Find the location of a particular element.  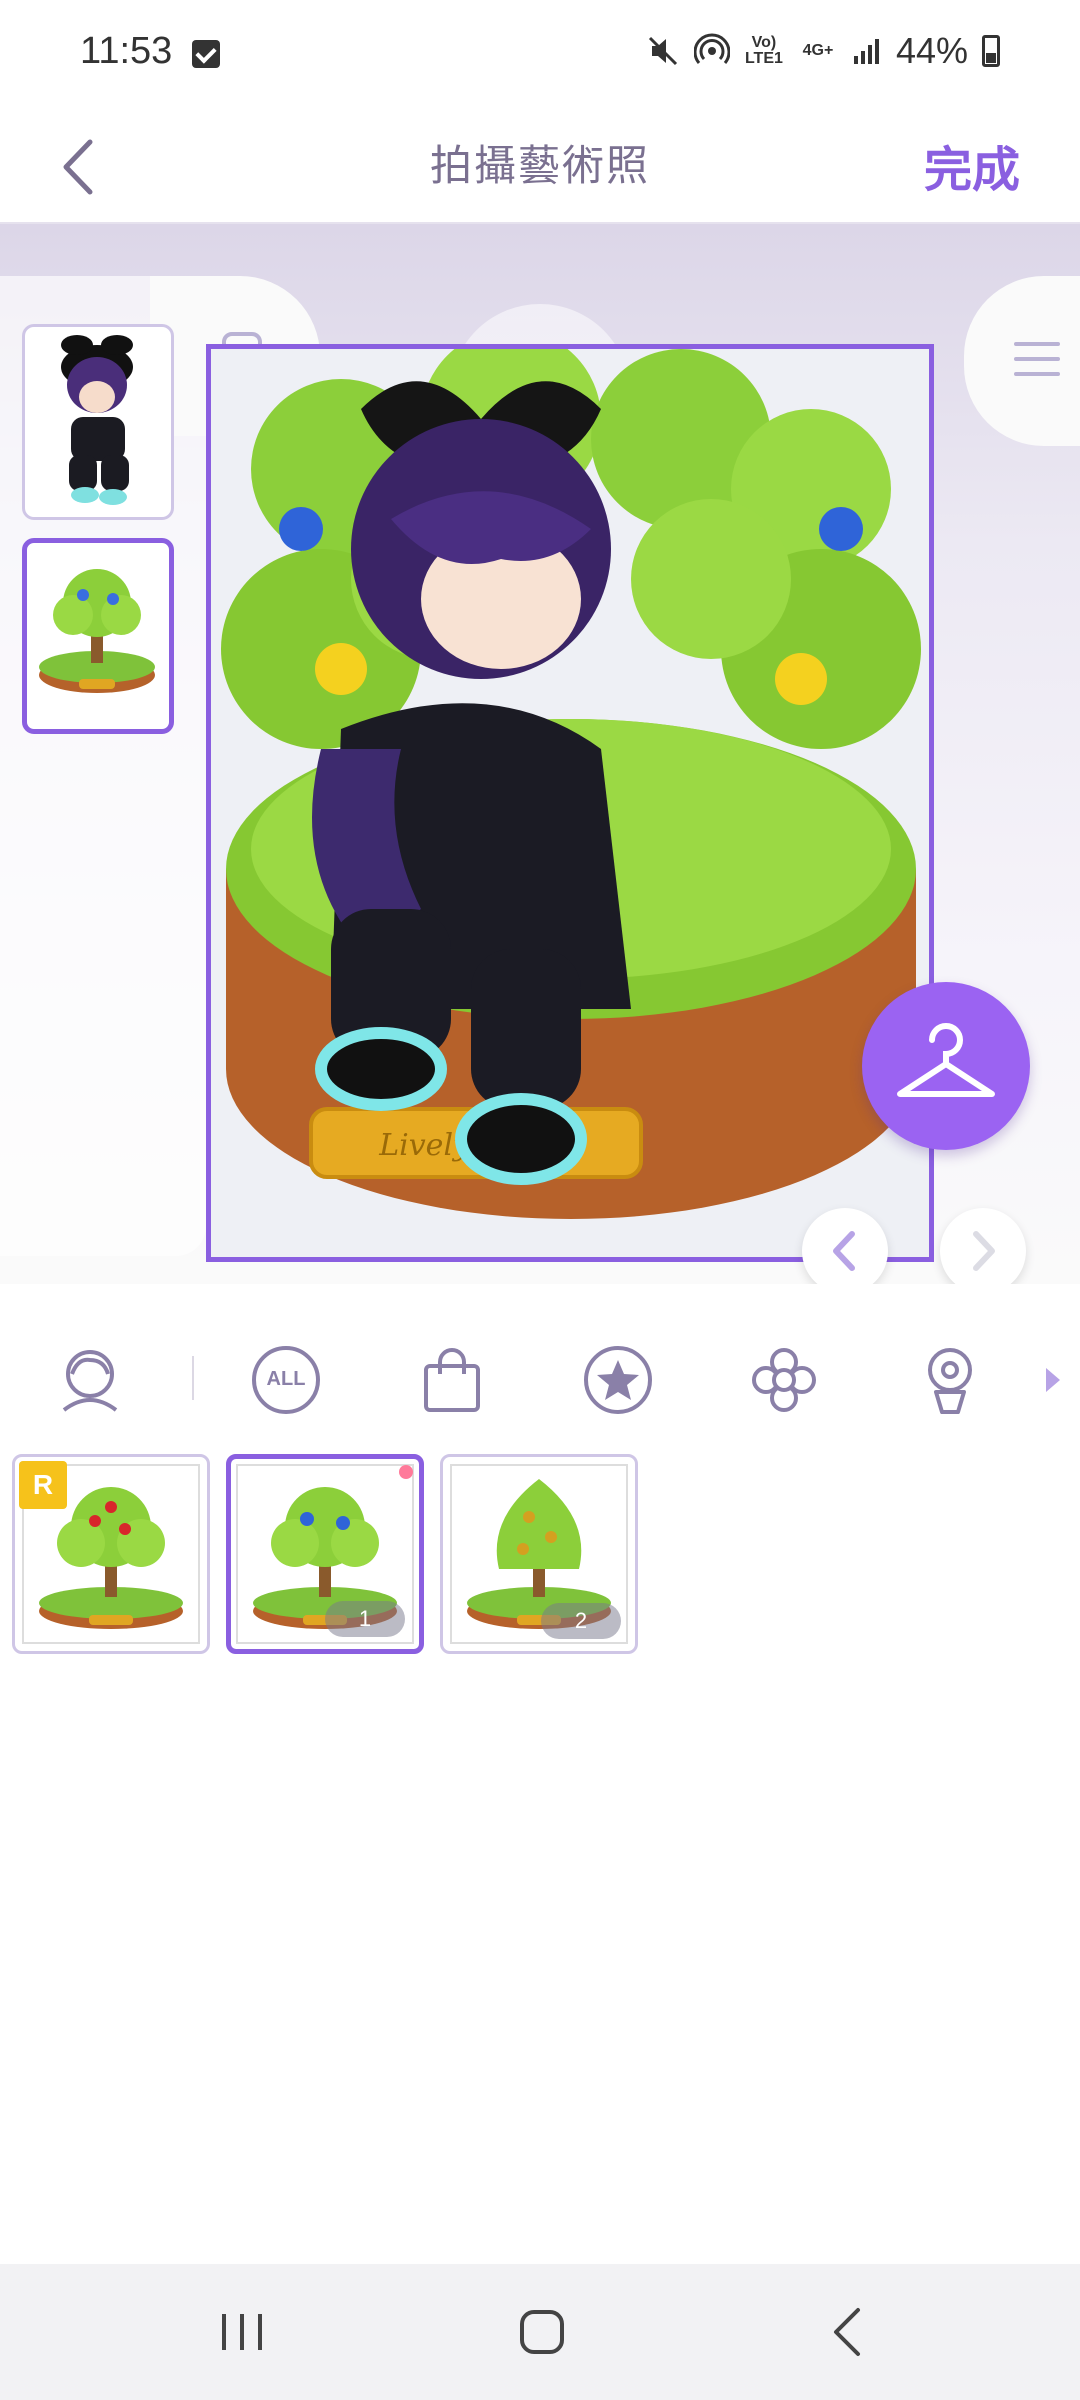

scroll-right-icon is located at coordinates (1053, 1380).